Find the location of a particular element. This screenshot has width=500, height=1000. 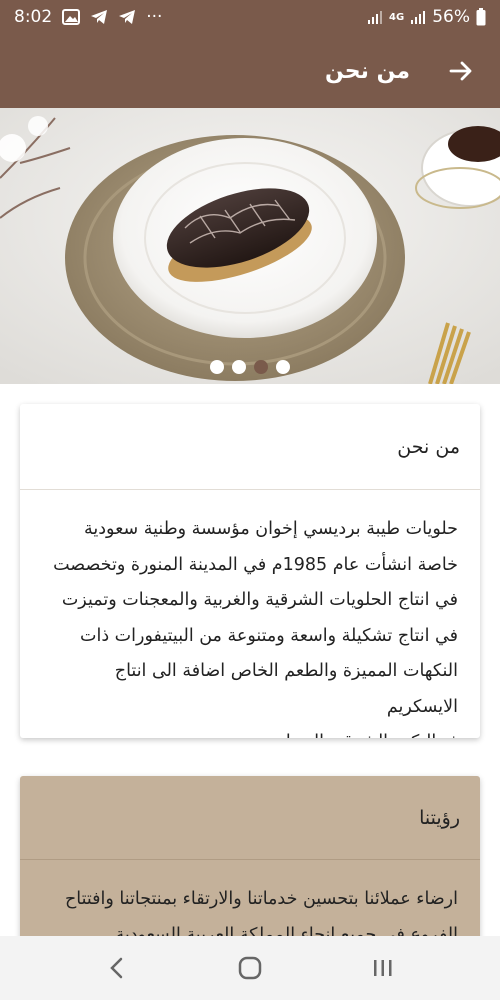

carousel-indicators is located at coordinates (250, 367).